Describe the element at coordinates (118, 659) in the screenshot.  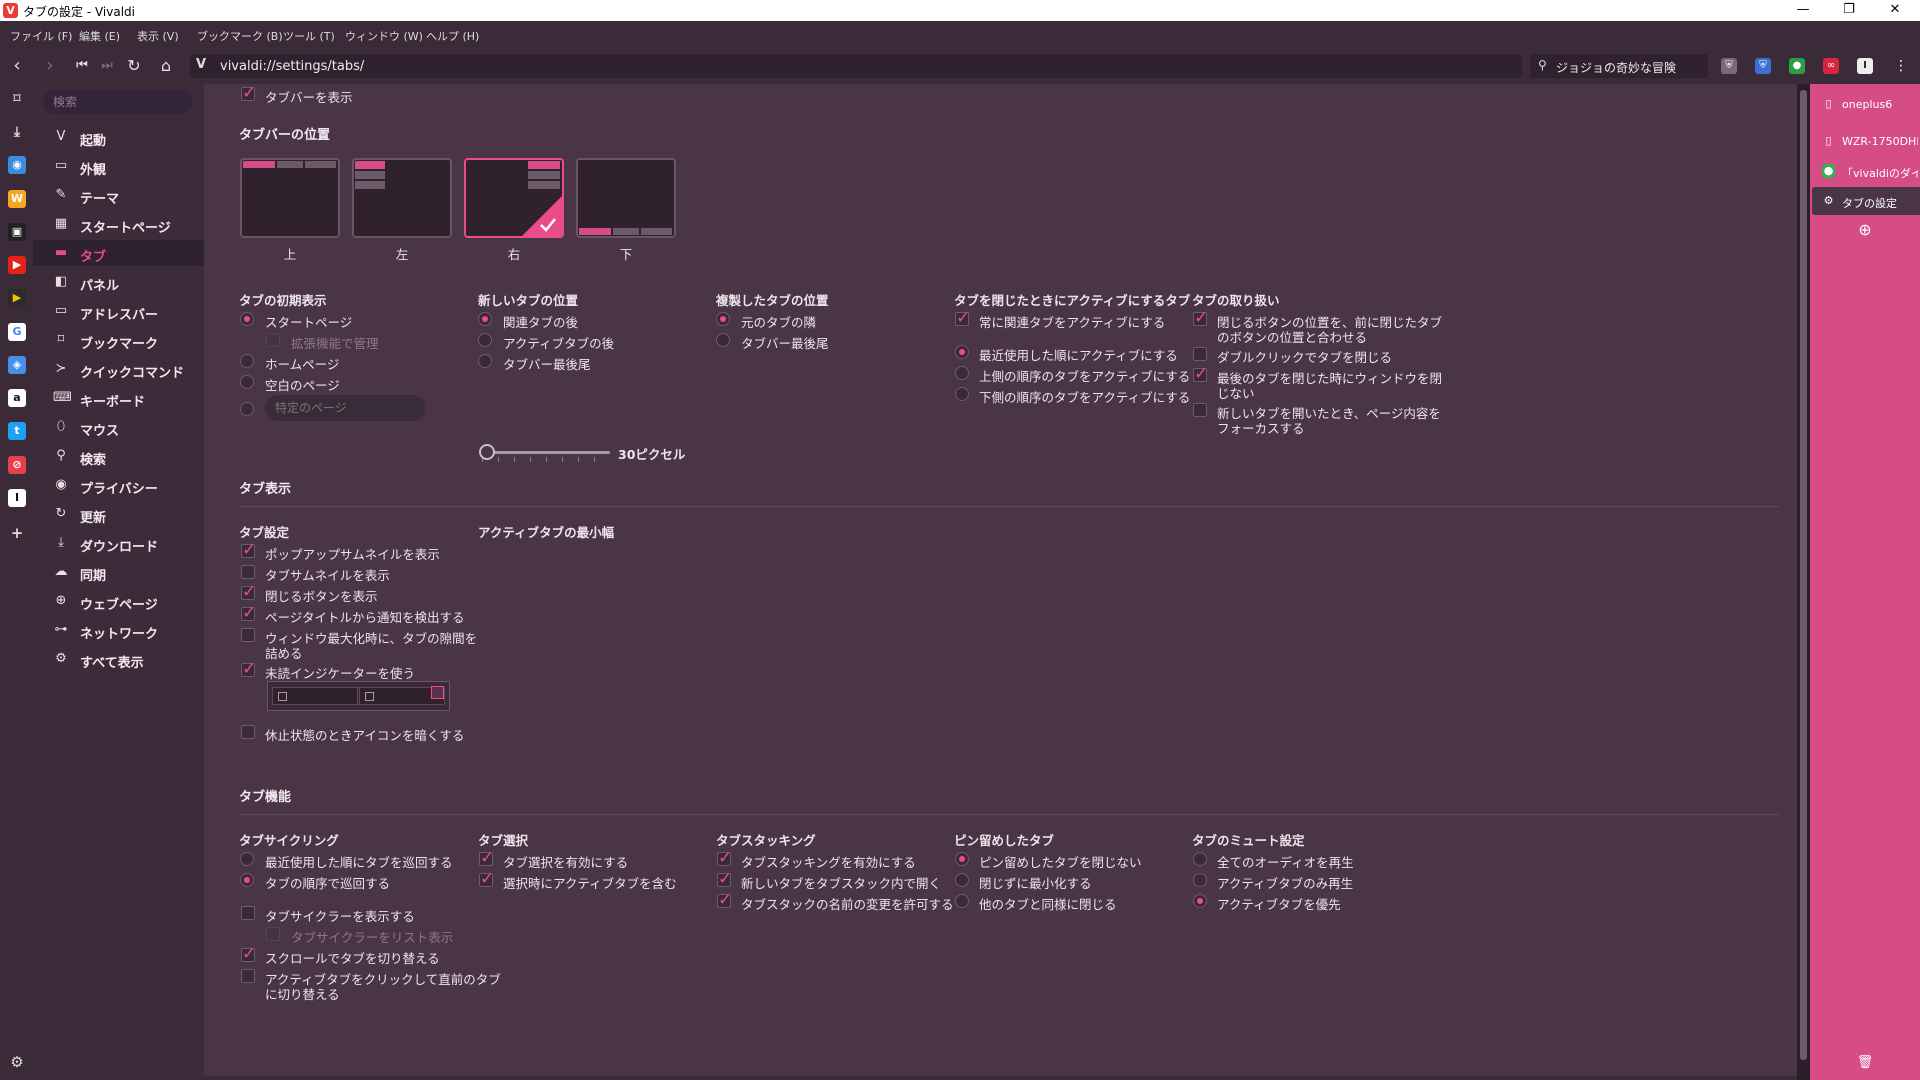
I see `nav-item-show-all: ⚙ すべて表示` at that location.